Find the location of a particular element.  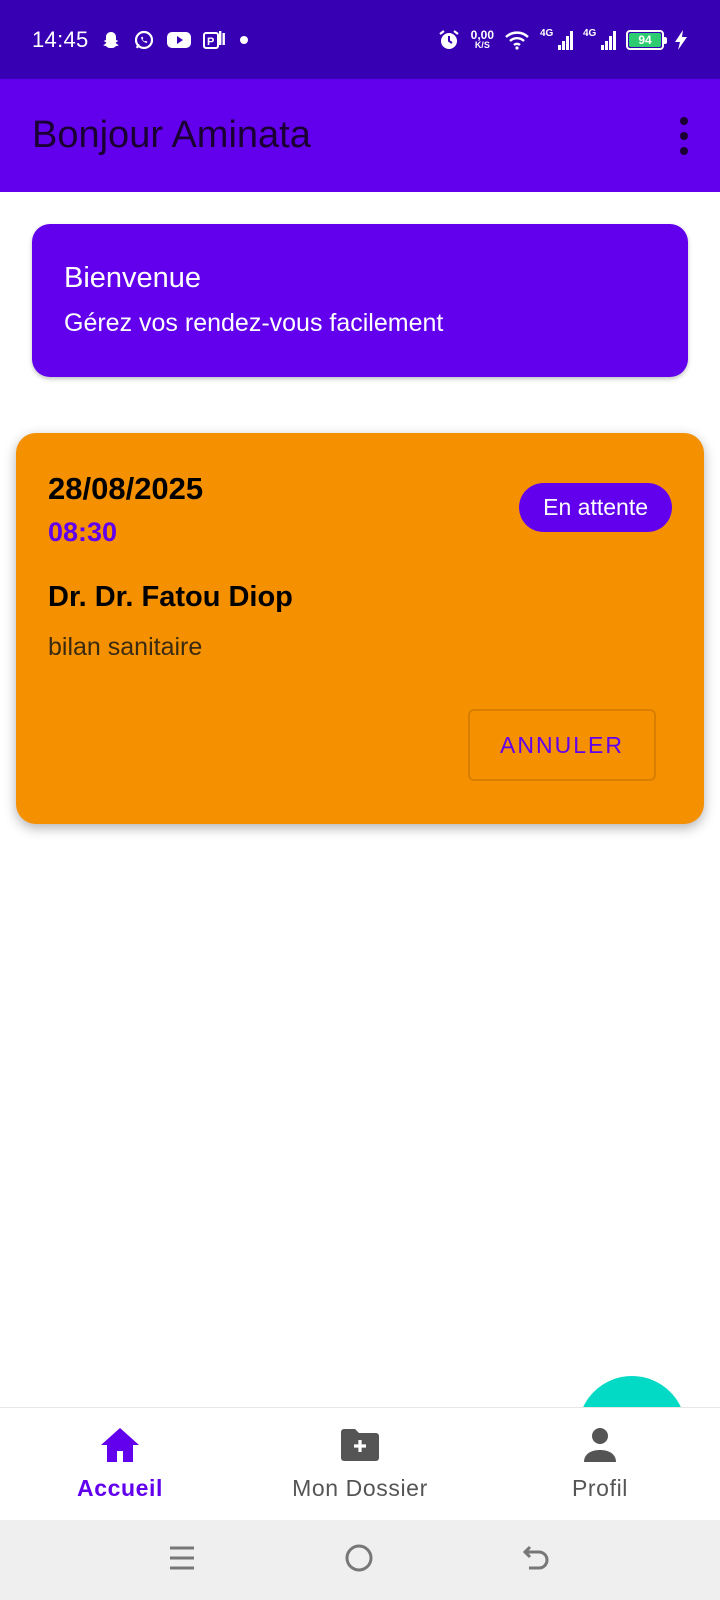

appointment-doctor: Dr. Dr. Fatou Diop is located at coordinates (170, 597).